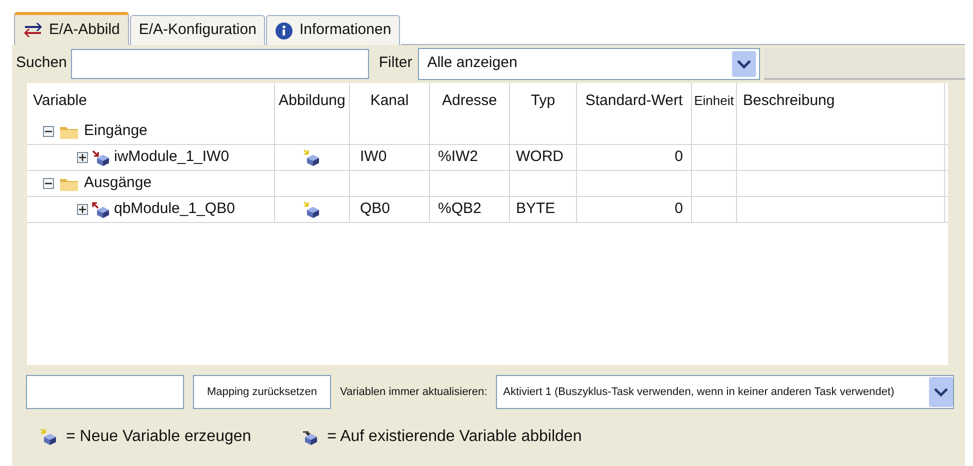 This screenshot has width=973, height=466. What do you see at coordinates (219, 63) in the screenshot?
I see `search-field` at bounding box center [219, 63].